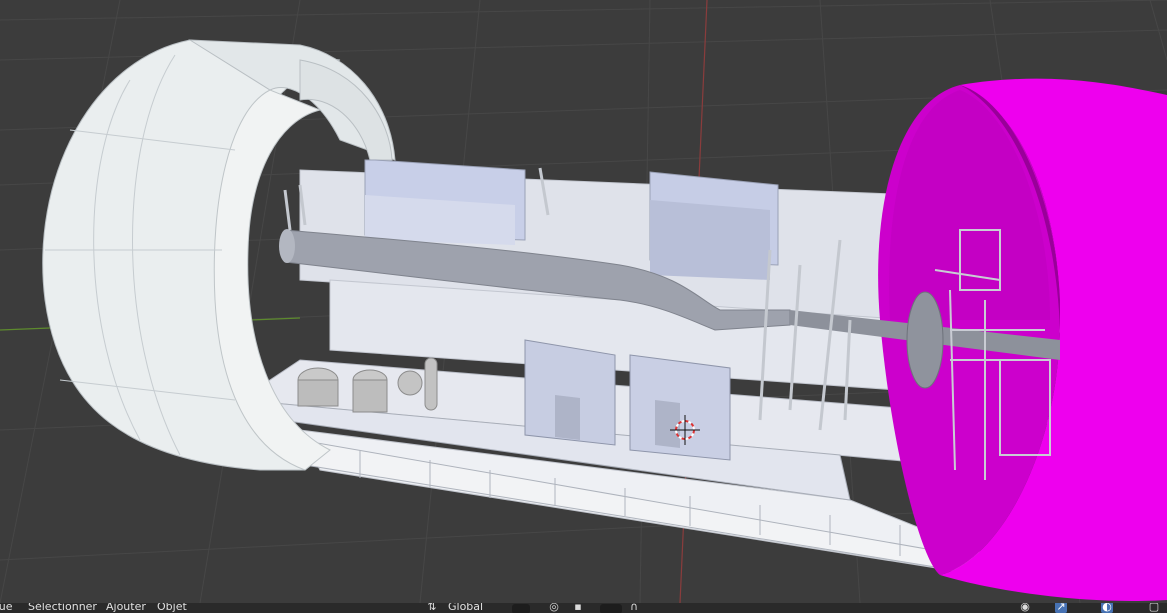 This screenshot has height=613, width=1167. I want to click on pivot-point-icon, so click(521, 608).